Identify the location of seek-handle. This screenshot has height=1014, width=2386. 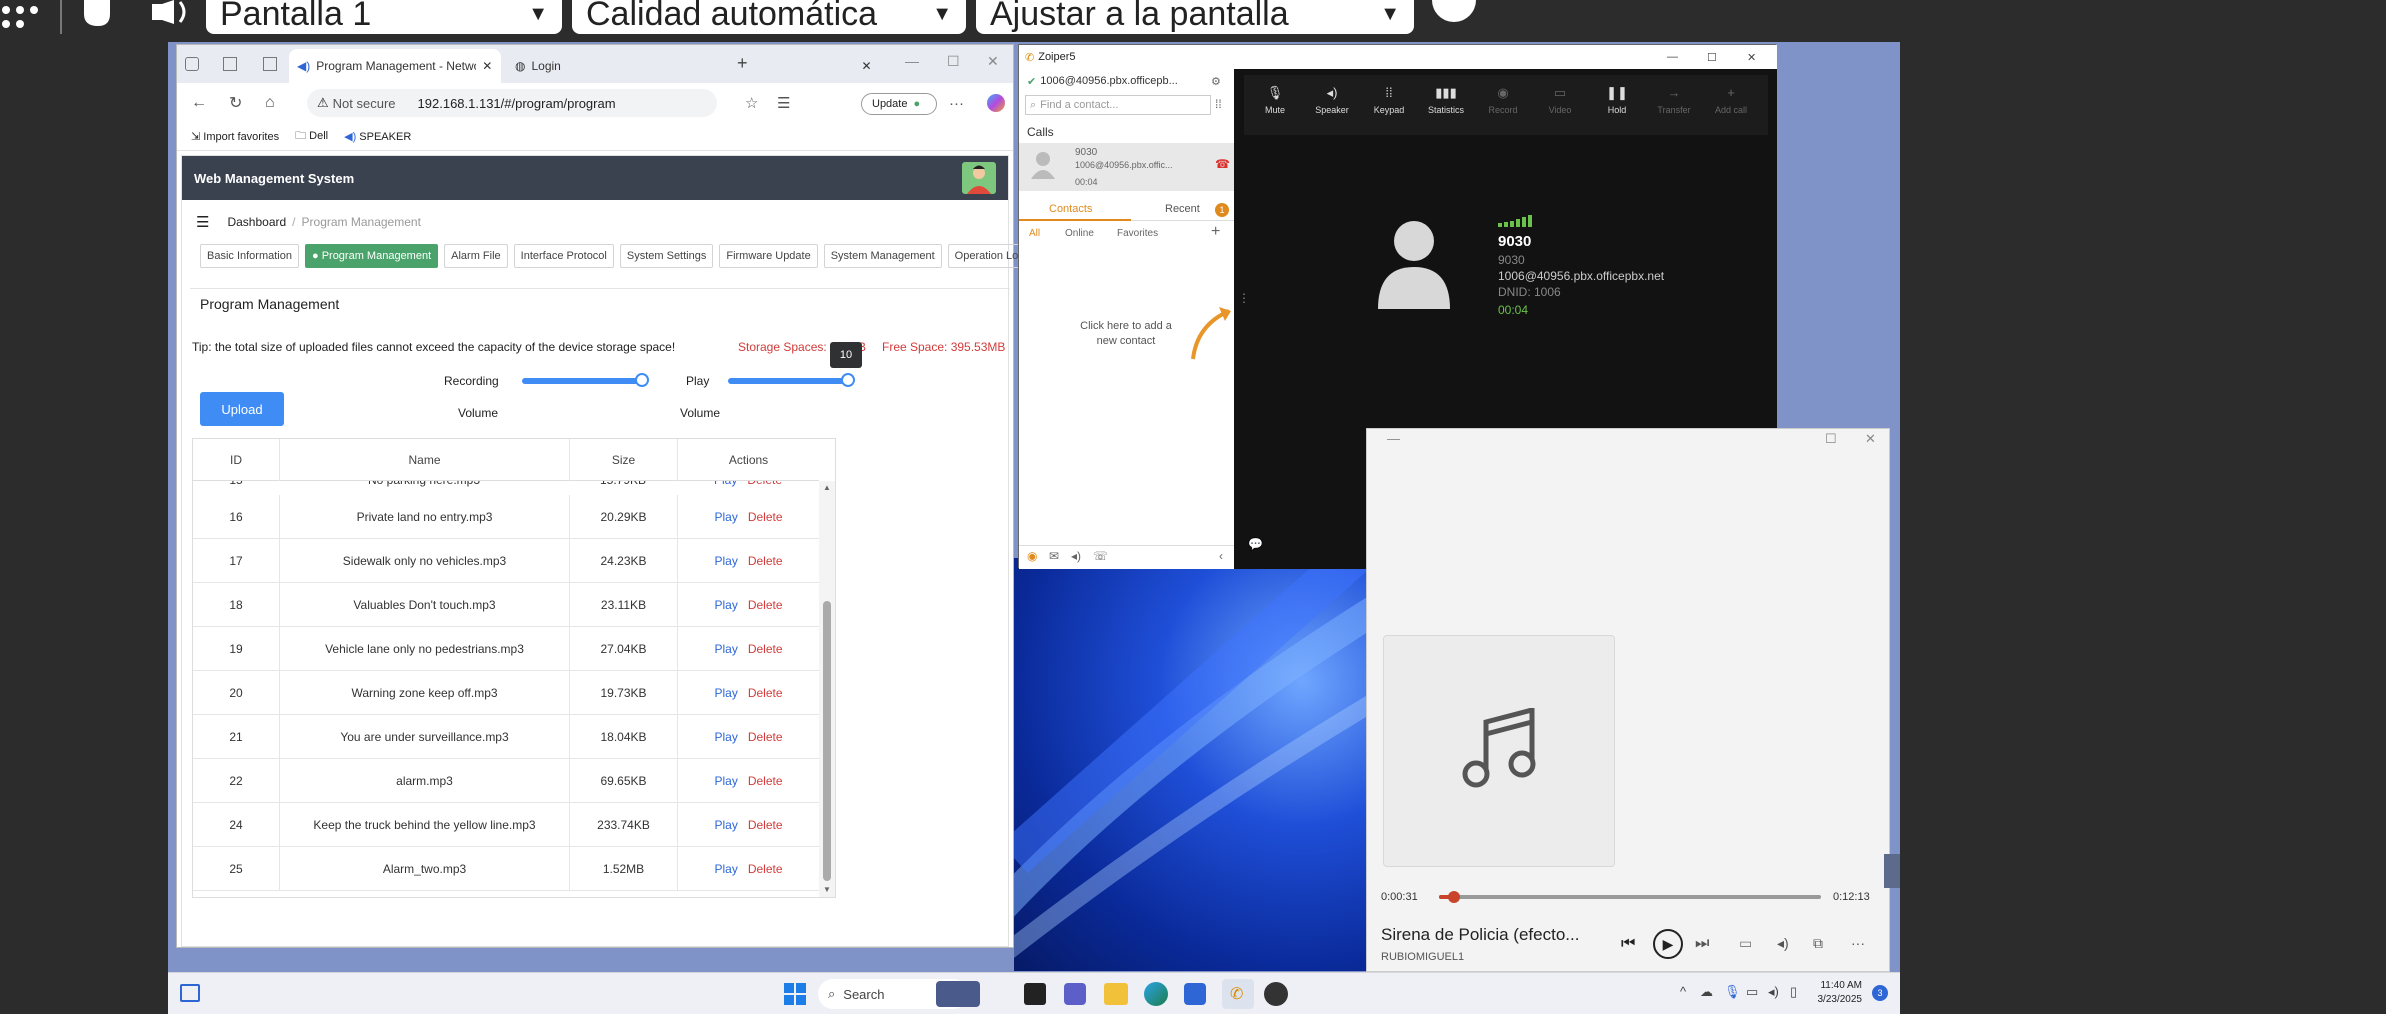
(1454, 897).